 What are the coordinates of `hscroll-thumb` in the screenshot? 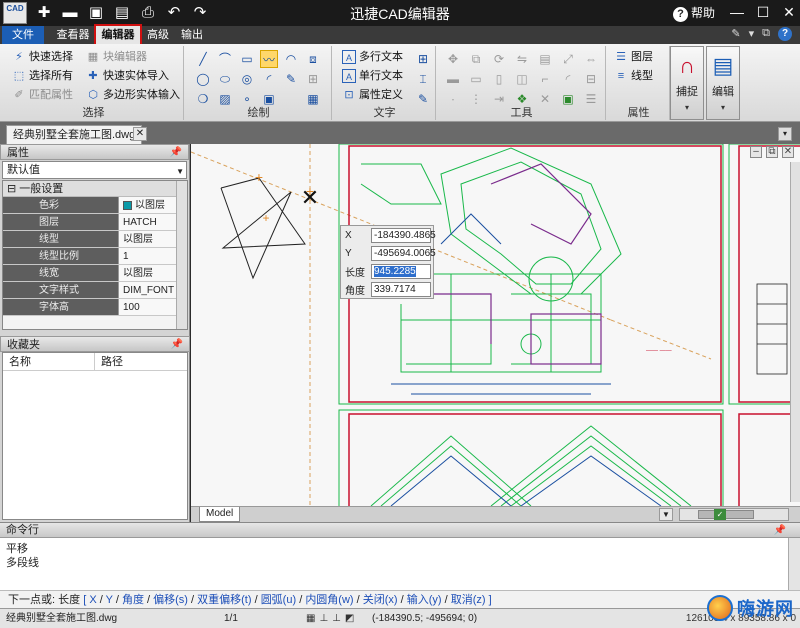 It's located at (726, 514).